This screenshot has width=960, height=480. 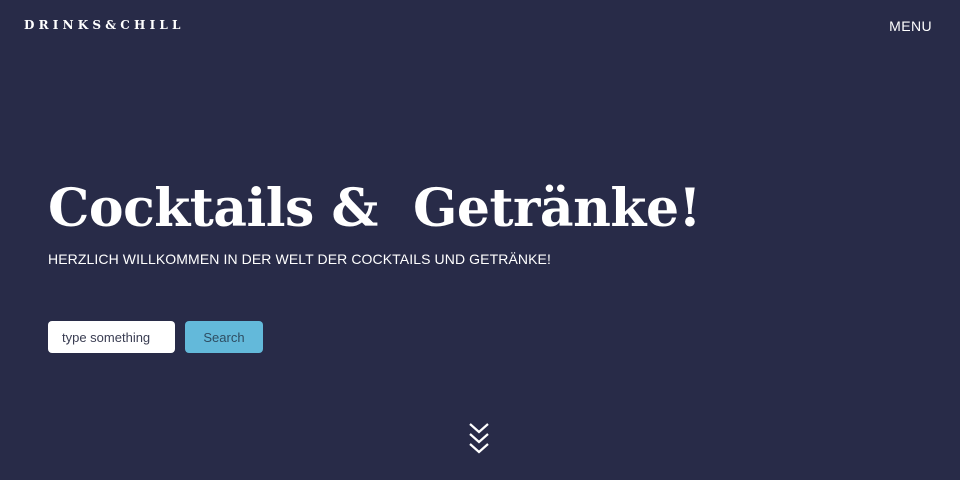 What do you see at coordinates (374, 208) in the screenshot?
I see `hero-title: Cocktails & Getränke!` at bounding box center [374, 208].